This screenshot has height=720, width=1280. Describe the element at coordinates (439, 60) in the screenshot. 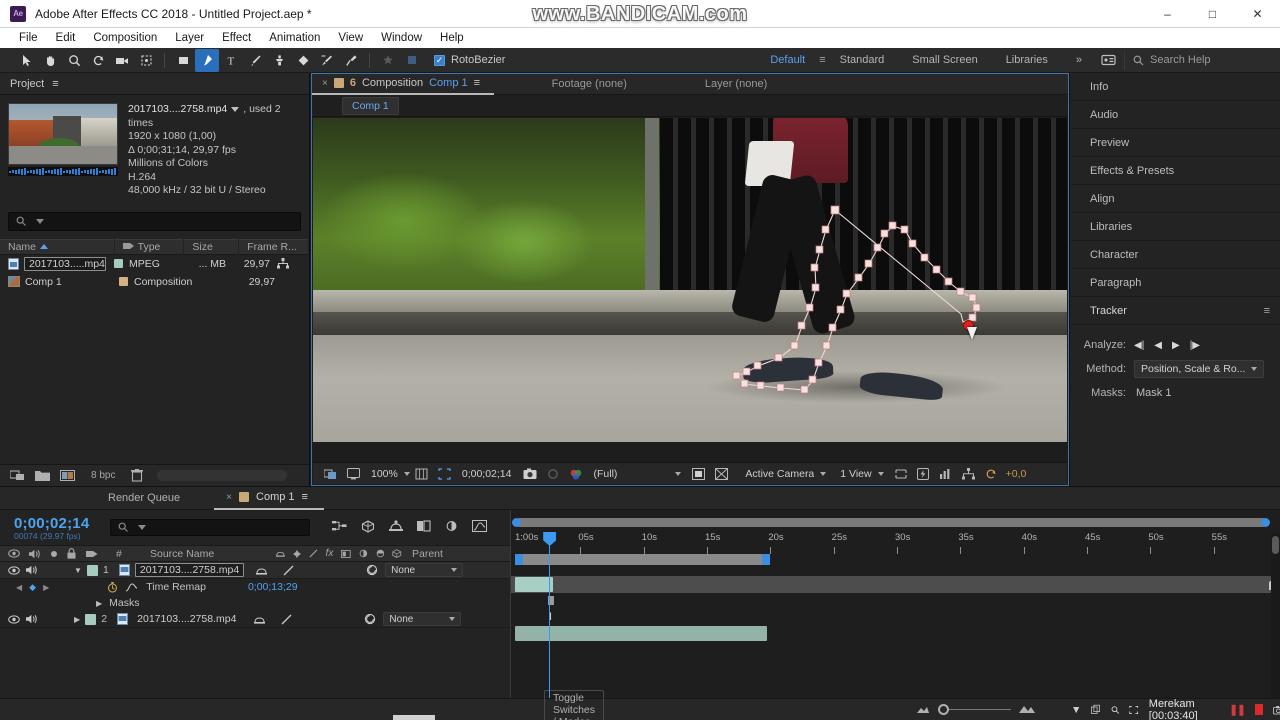

I see `rotobezier-checkbox: ✓` at that location.